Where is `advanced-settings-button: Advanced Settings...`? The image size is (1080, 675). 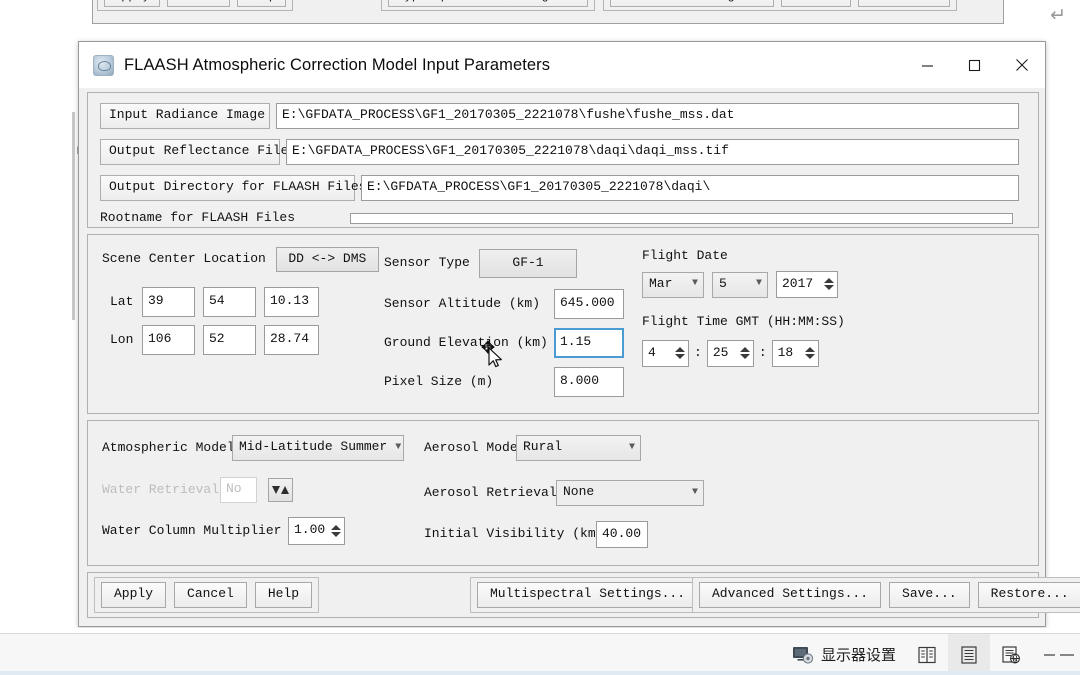 advanced-settings-button: Advanced Settings... is located at coordinates (790, 595).